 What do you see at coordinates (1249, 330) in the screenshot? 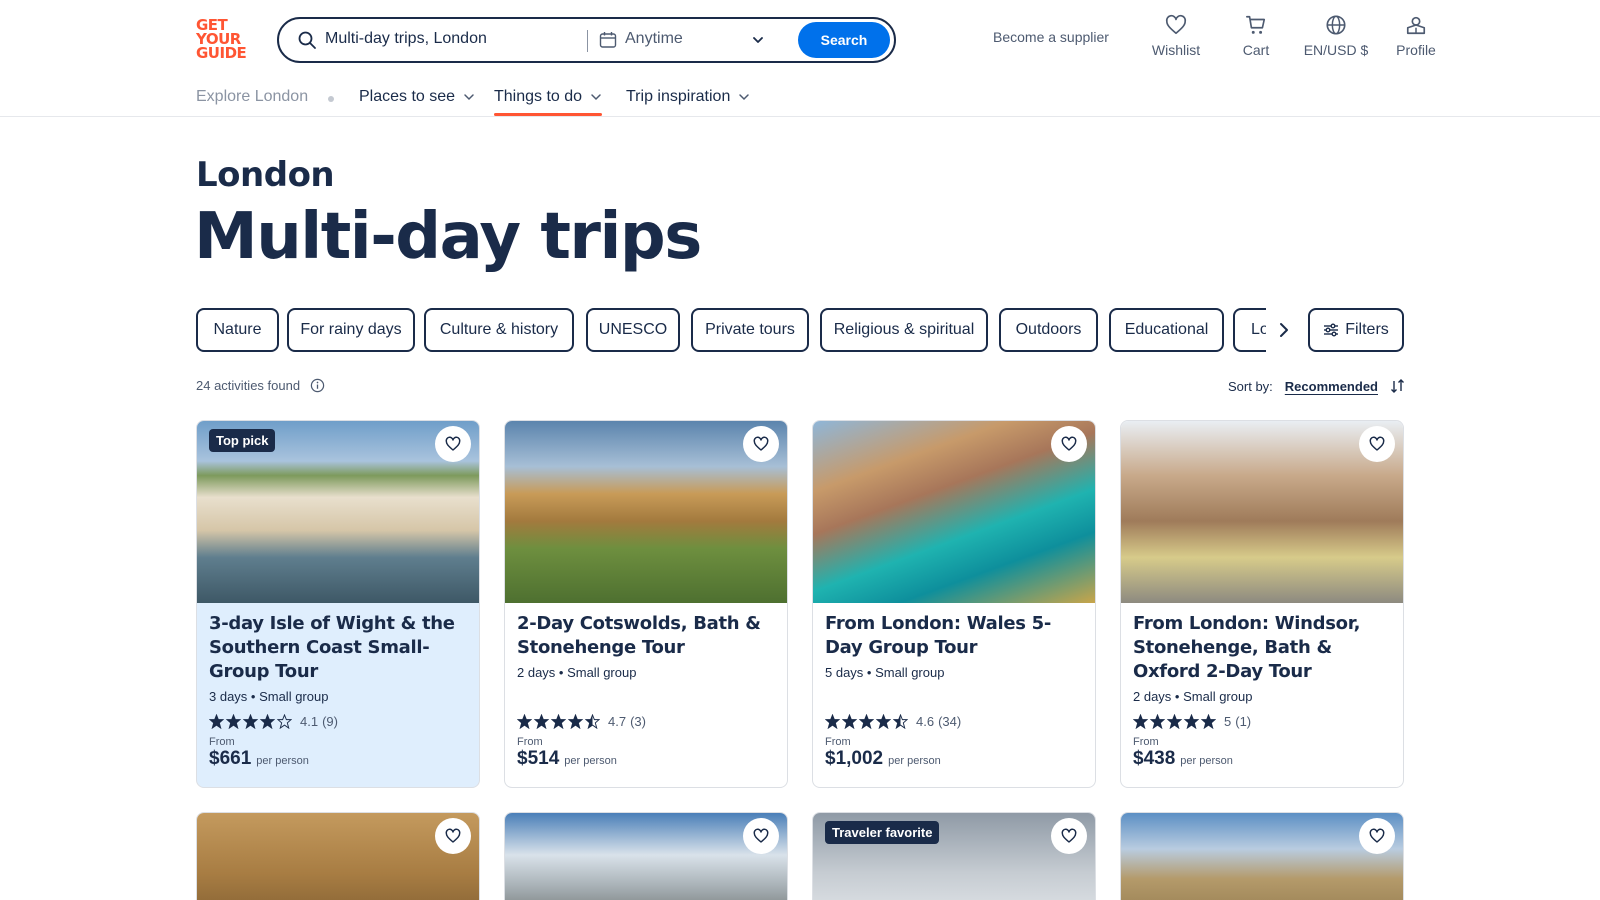
I see `chip-partial: Lo` at bounding box center [1249, 330].